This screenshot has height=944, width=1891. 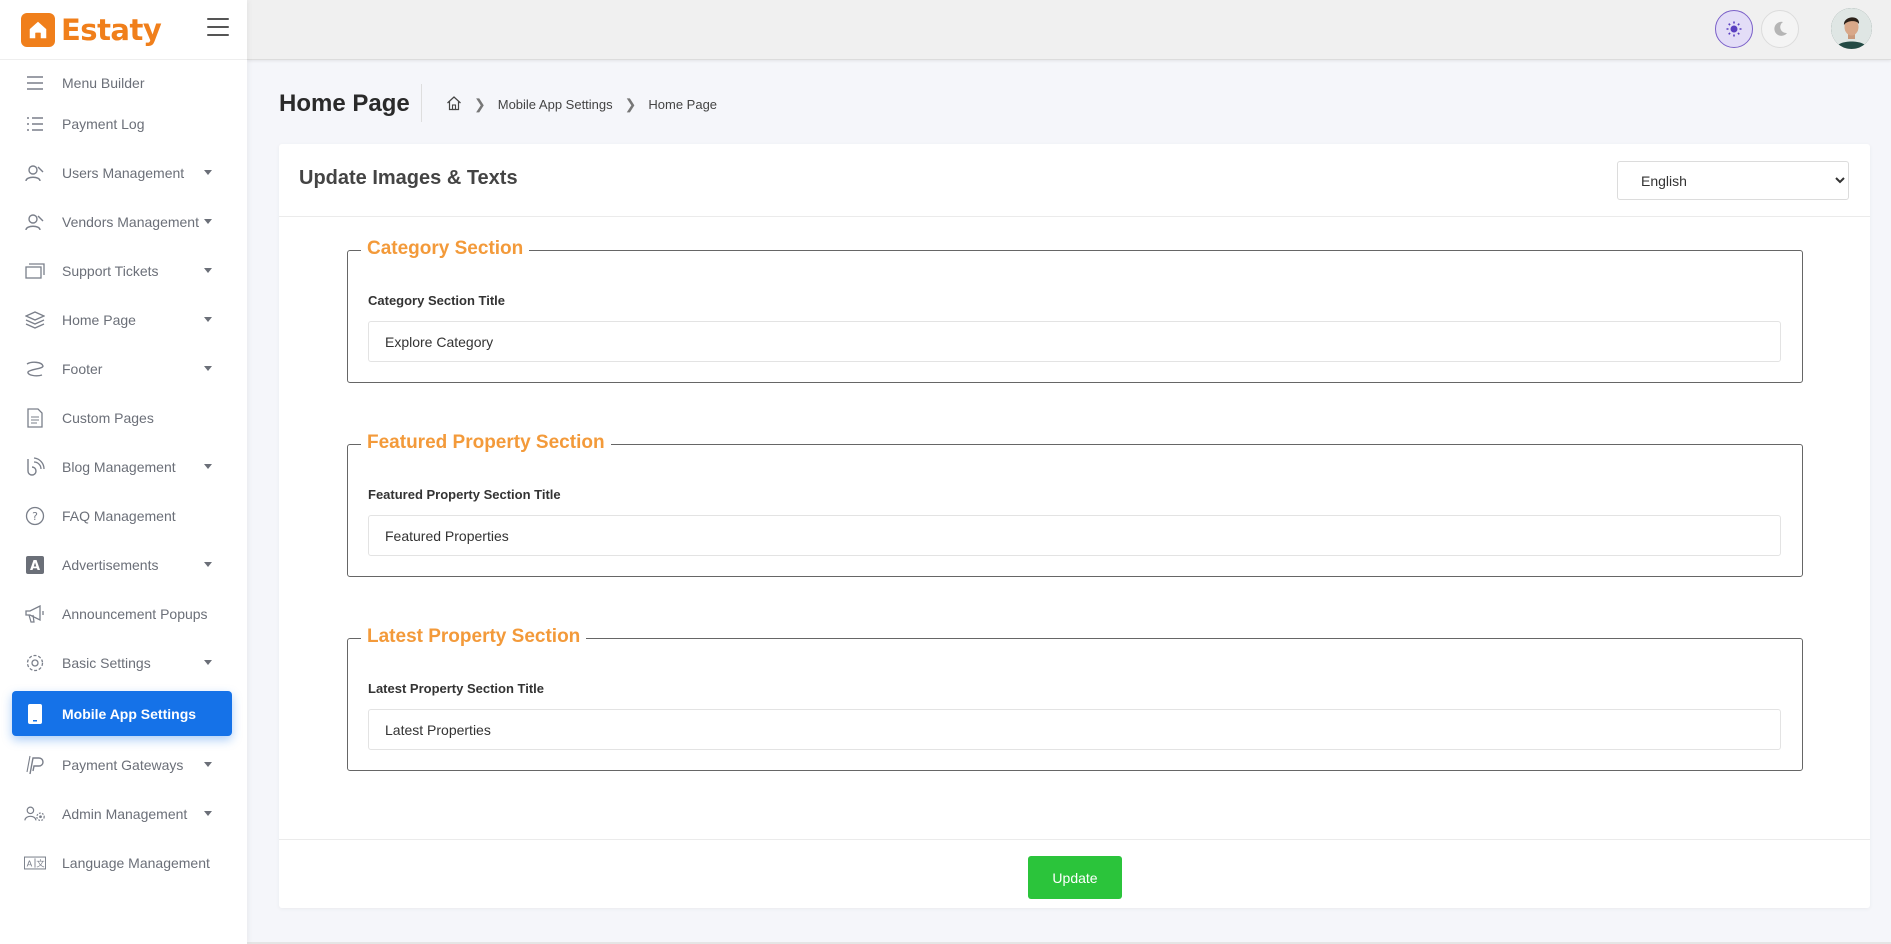 What do you see at coordinates (35, 863) in the screenshot?
I see `language-icon: A文` at bounding box center [35, 863].